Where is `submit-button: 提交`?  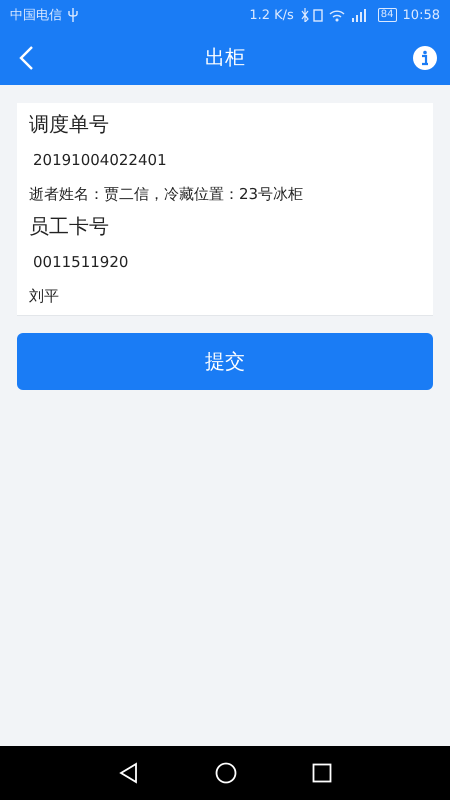 submit-button: 提交 is located at coordinates (225, 361).